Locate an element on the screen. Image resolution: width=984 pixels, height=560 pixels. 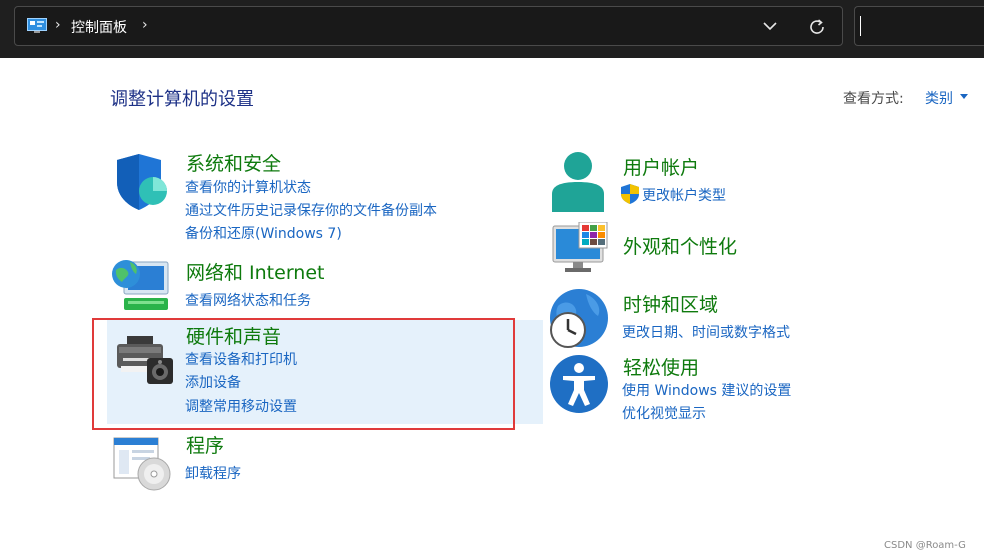
network-globe-icon is located at coordinates (140, 285).